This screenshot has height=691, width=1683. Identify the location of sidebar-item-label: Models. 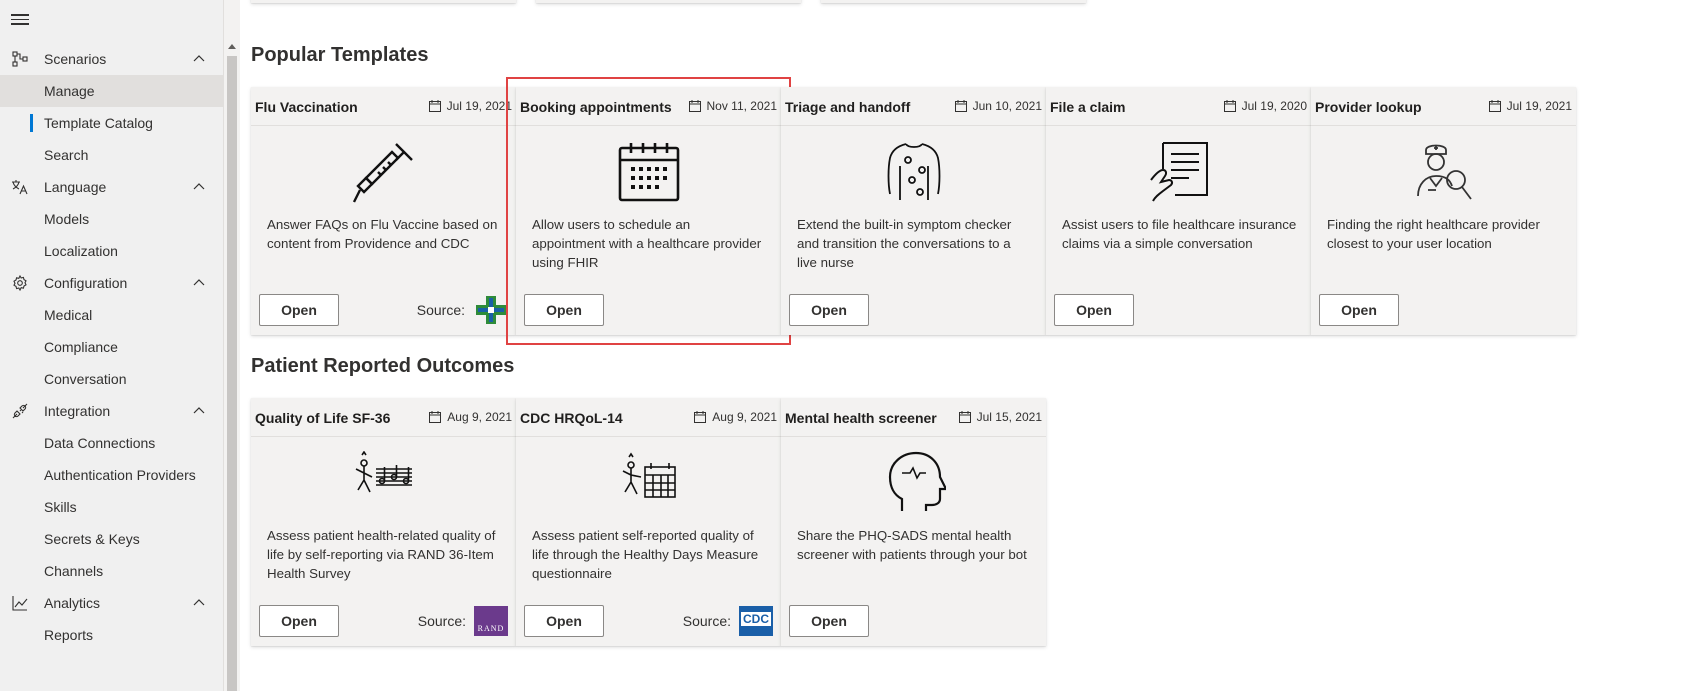
(67, 219).